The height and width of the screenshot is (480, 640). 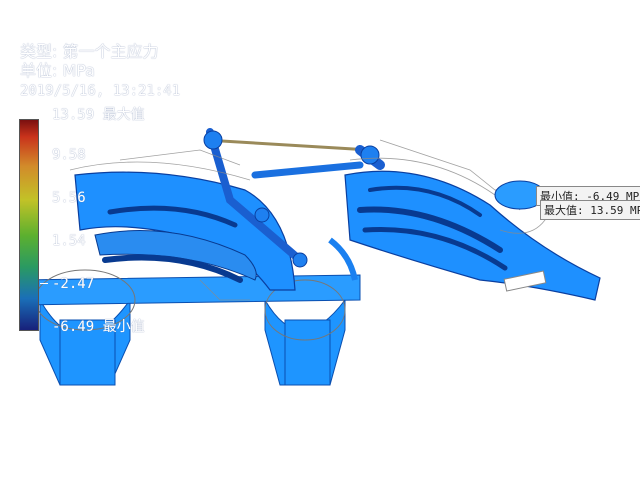 I want to click on legend-value-label: 5.56, so click(x=69, y=198).